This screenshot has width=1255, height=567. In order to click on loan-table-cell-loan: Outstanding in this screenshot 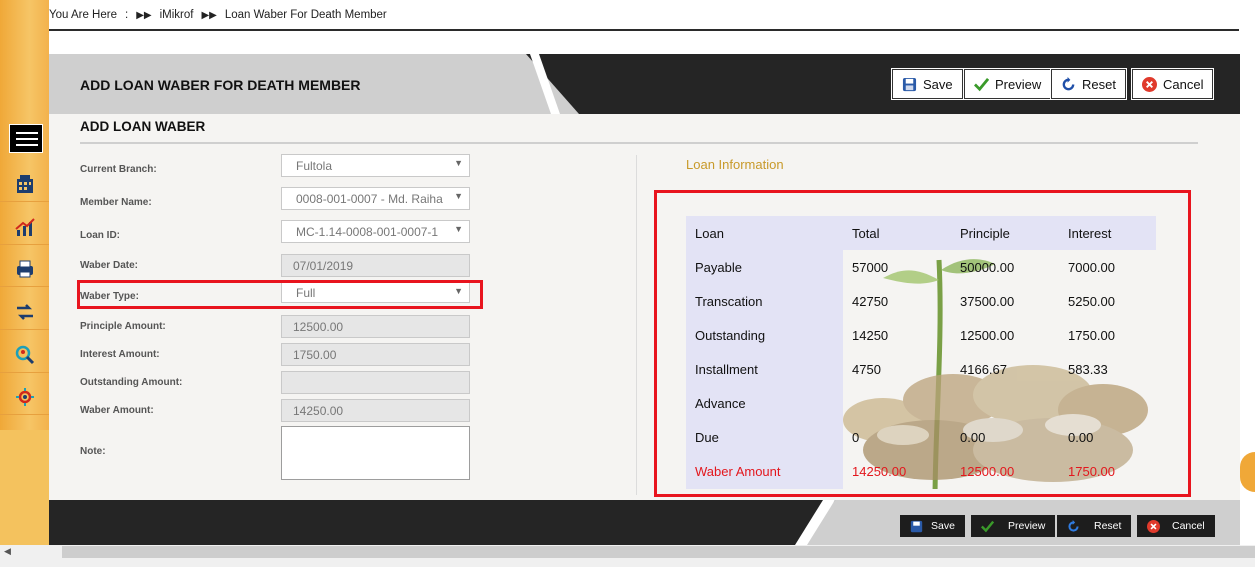, I will do `click(730, 335)`.